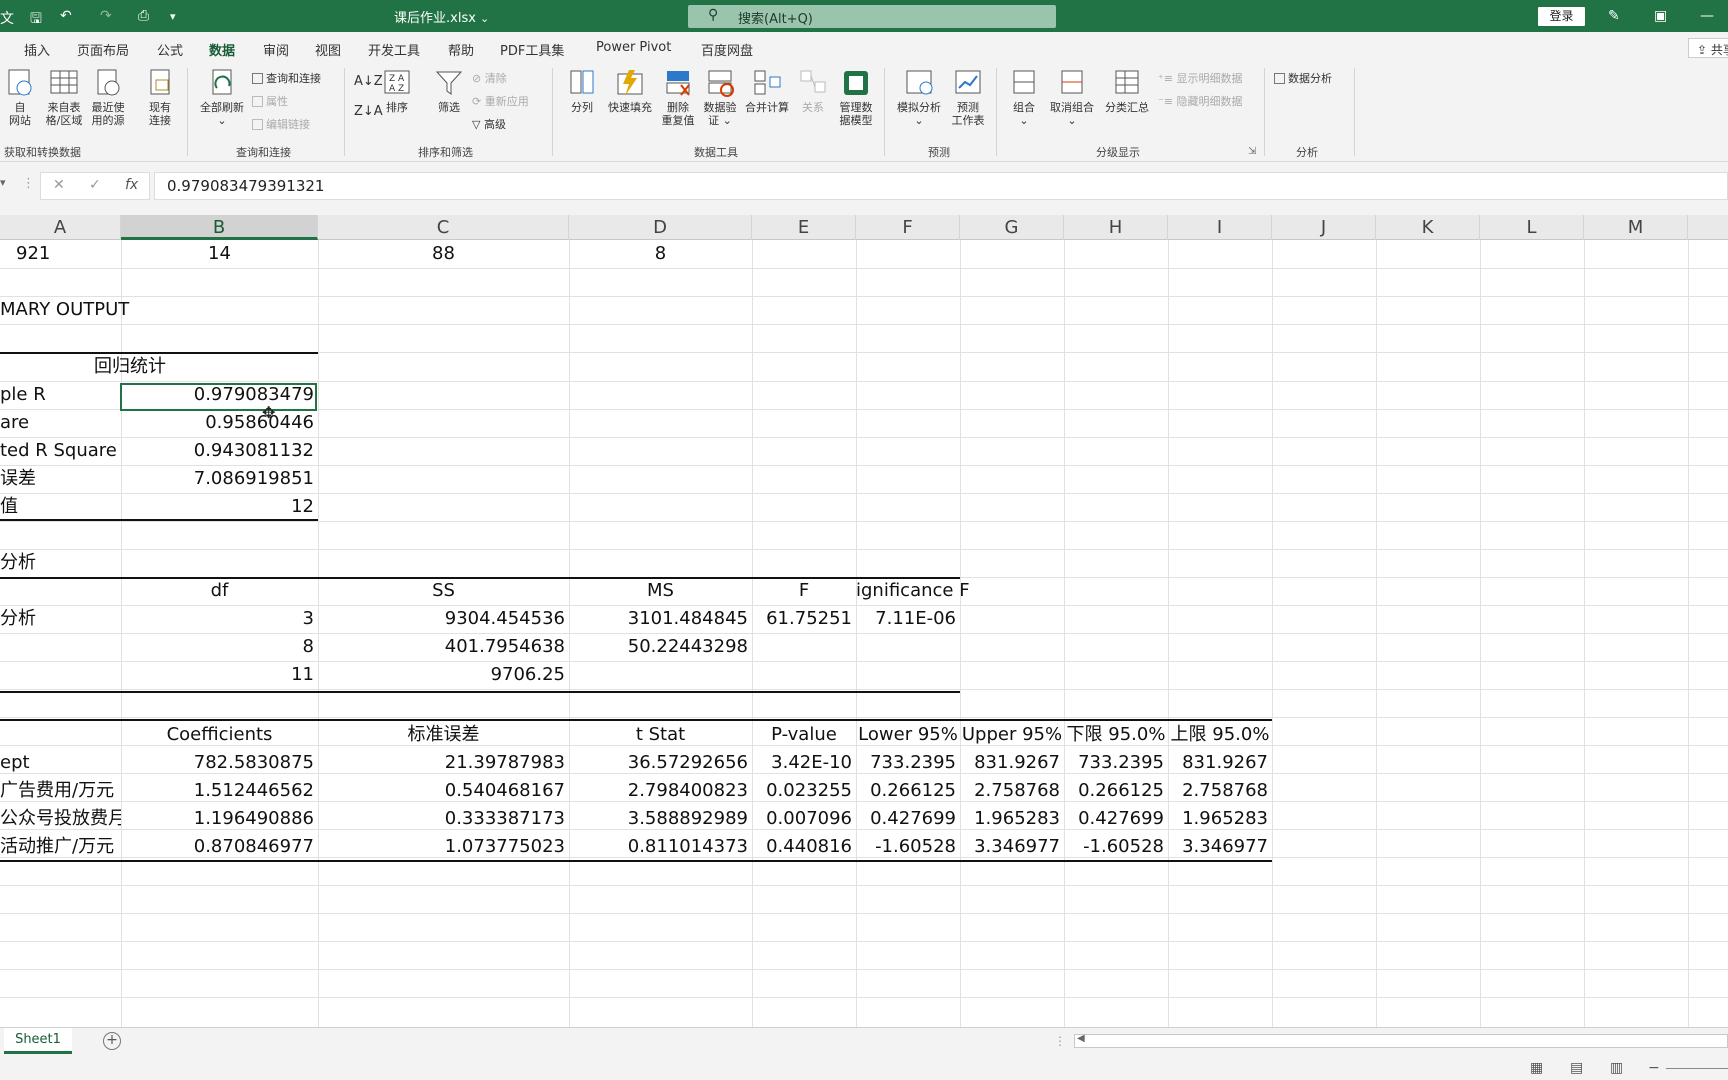 This screenshot has width=1728, height=1080. Describe the element at coordinates (582, 91) in the screenshot. I see `text-to-columns-button: 分列` at that location.